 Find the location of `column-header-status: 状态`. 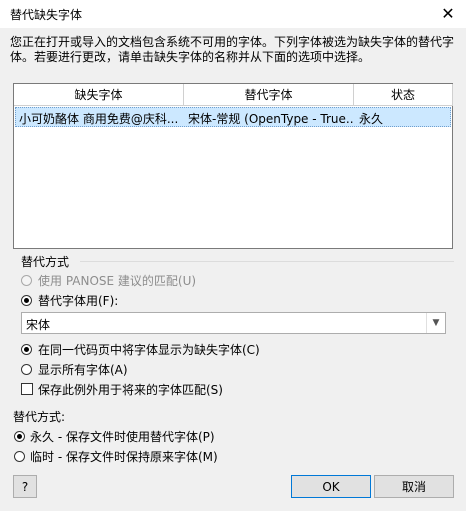

column-header-status: 状态 is located at coordinates (403, 95).